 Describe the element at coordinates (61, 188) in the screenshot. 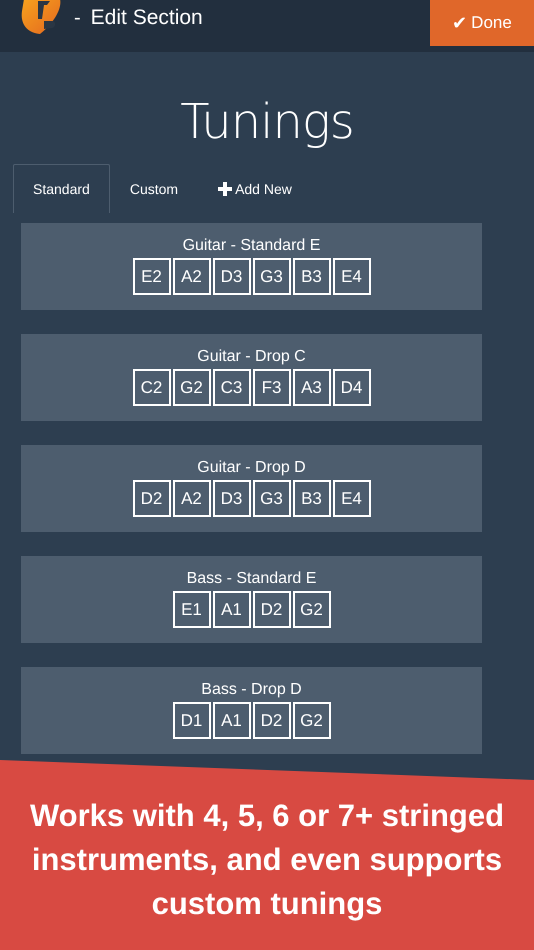

I see `tab: Standard` at that location.